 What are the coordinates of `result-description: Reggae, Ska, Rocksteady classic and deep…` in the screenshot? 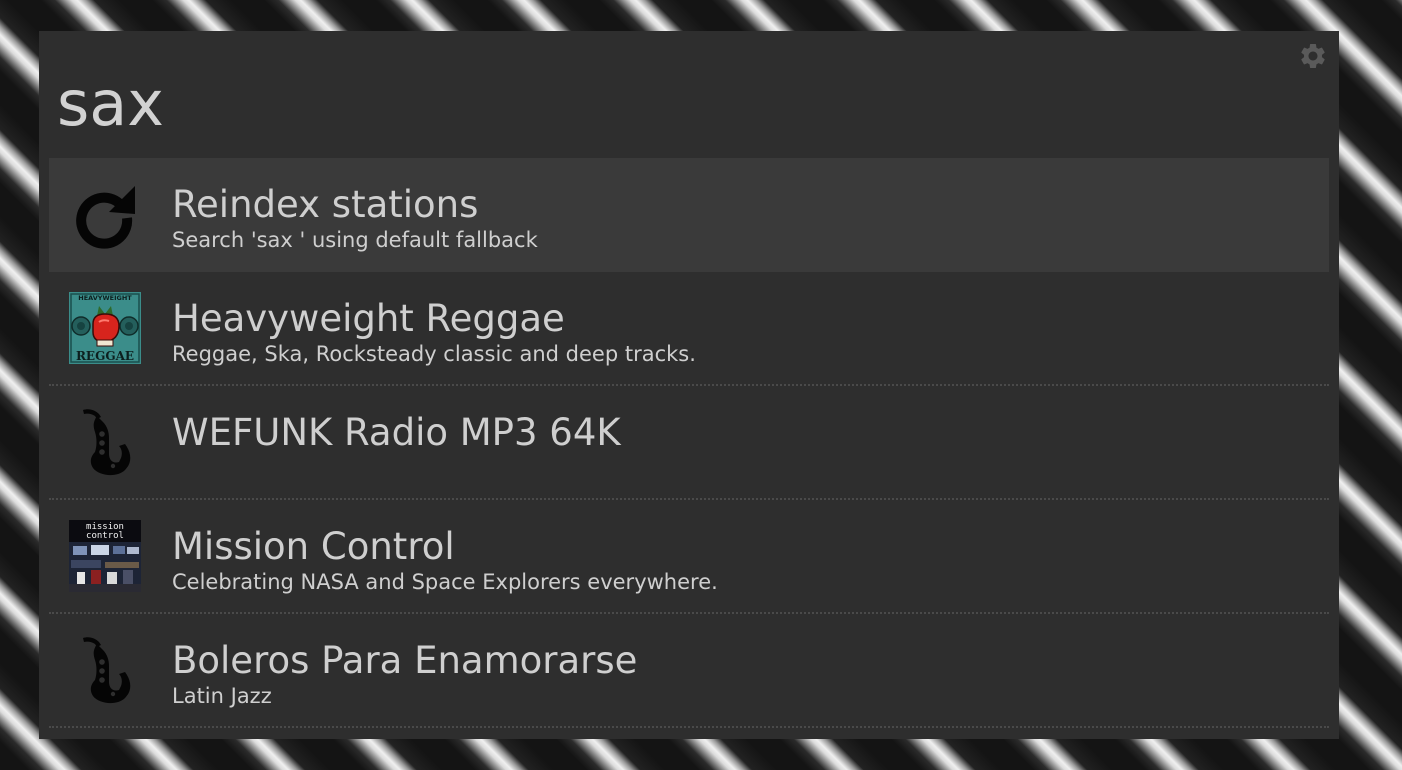 It's located at (434, 354).